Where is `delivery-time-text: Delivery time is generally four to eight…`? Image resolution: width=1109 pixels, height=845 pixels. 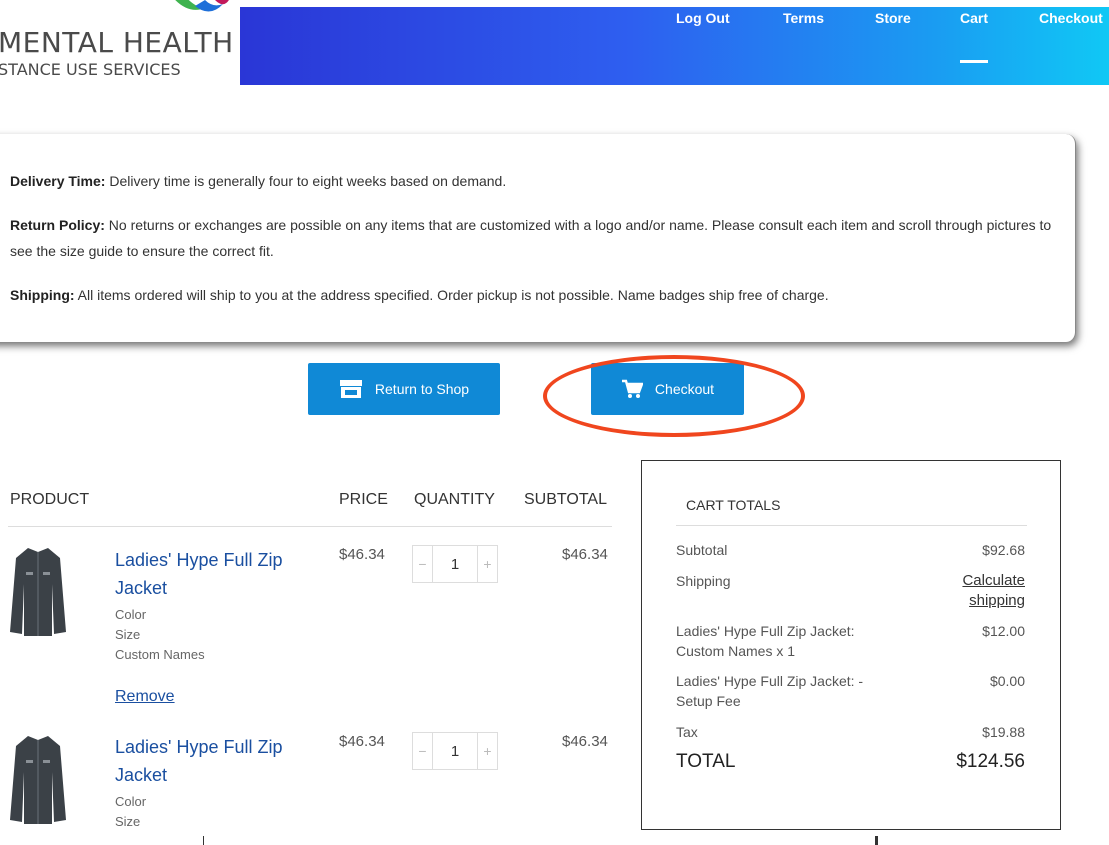 delivery-time-text: Delivery time is generally four to eight… is located at coordinates (306, 181).